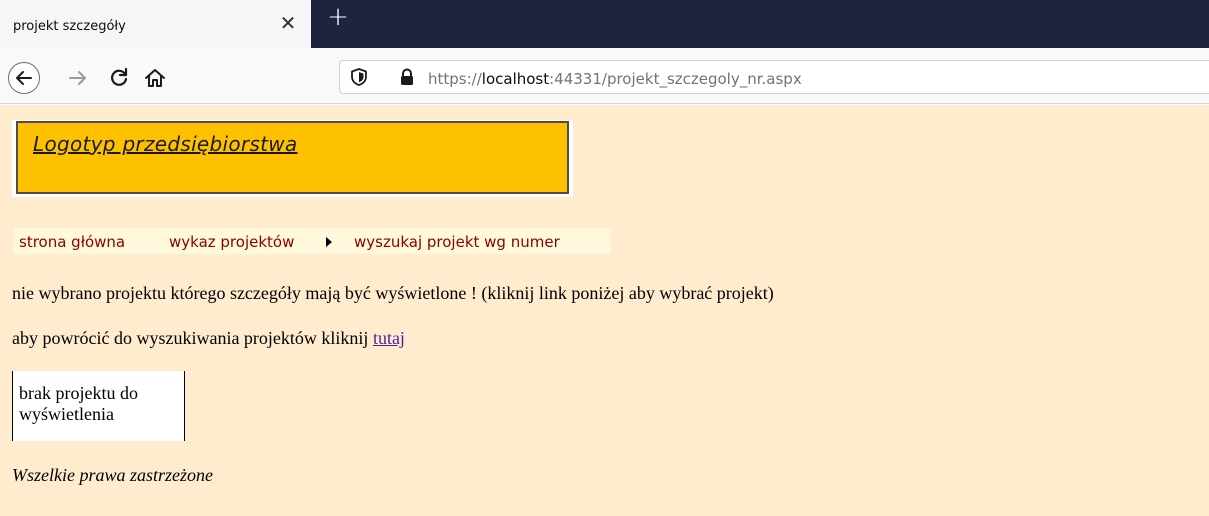 This screenshot has height=516, width=1209. I want to click on tab-active: projekt szczegóły ✕, so click(155, 24).